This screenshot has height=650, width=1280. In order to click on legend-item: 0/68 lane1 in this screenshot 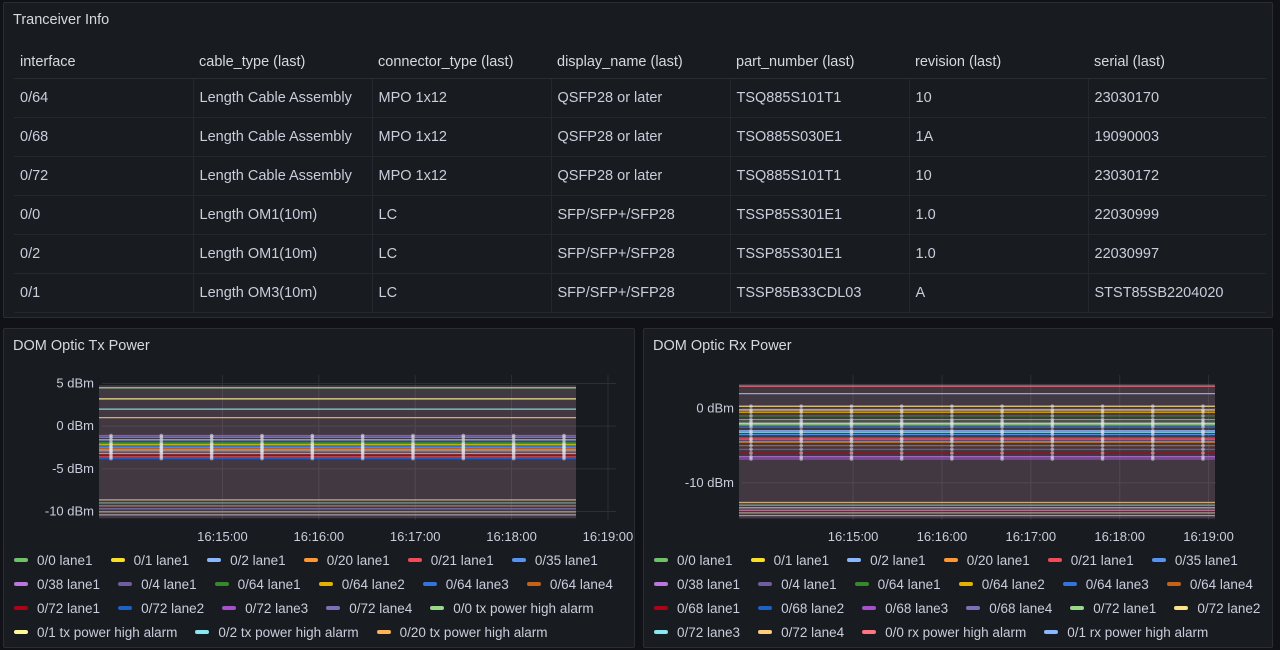, I will do `click(697, 608)`.